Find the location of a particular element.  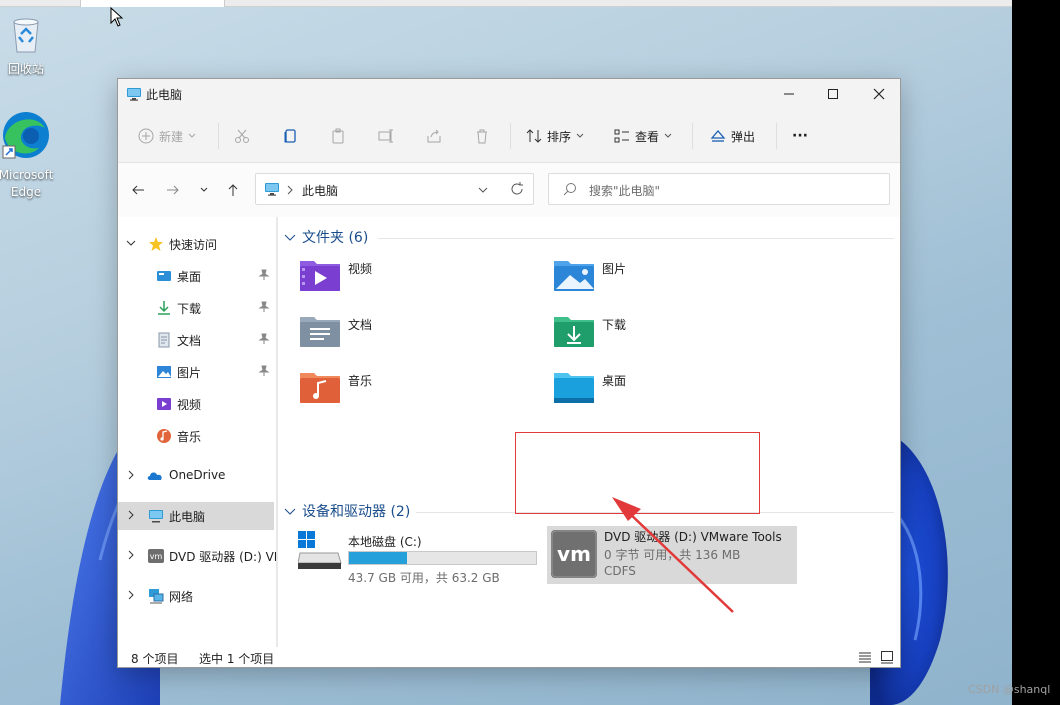

close-button is located at coordinates (878, 94).